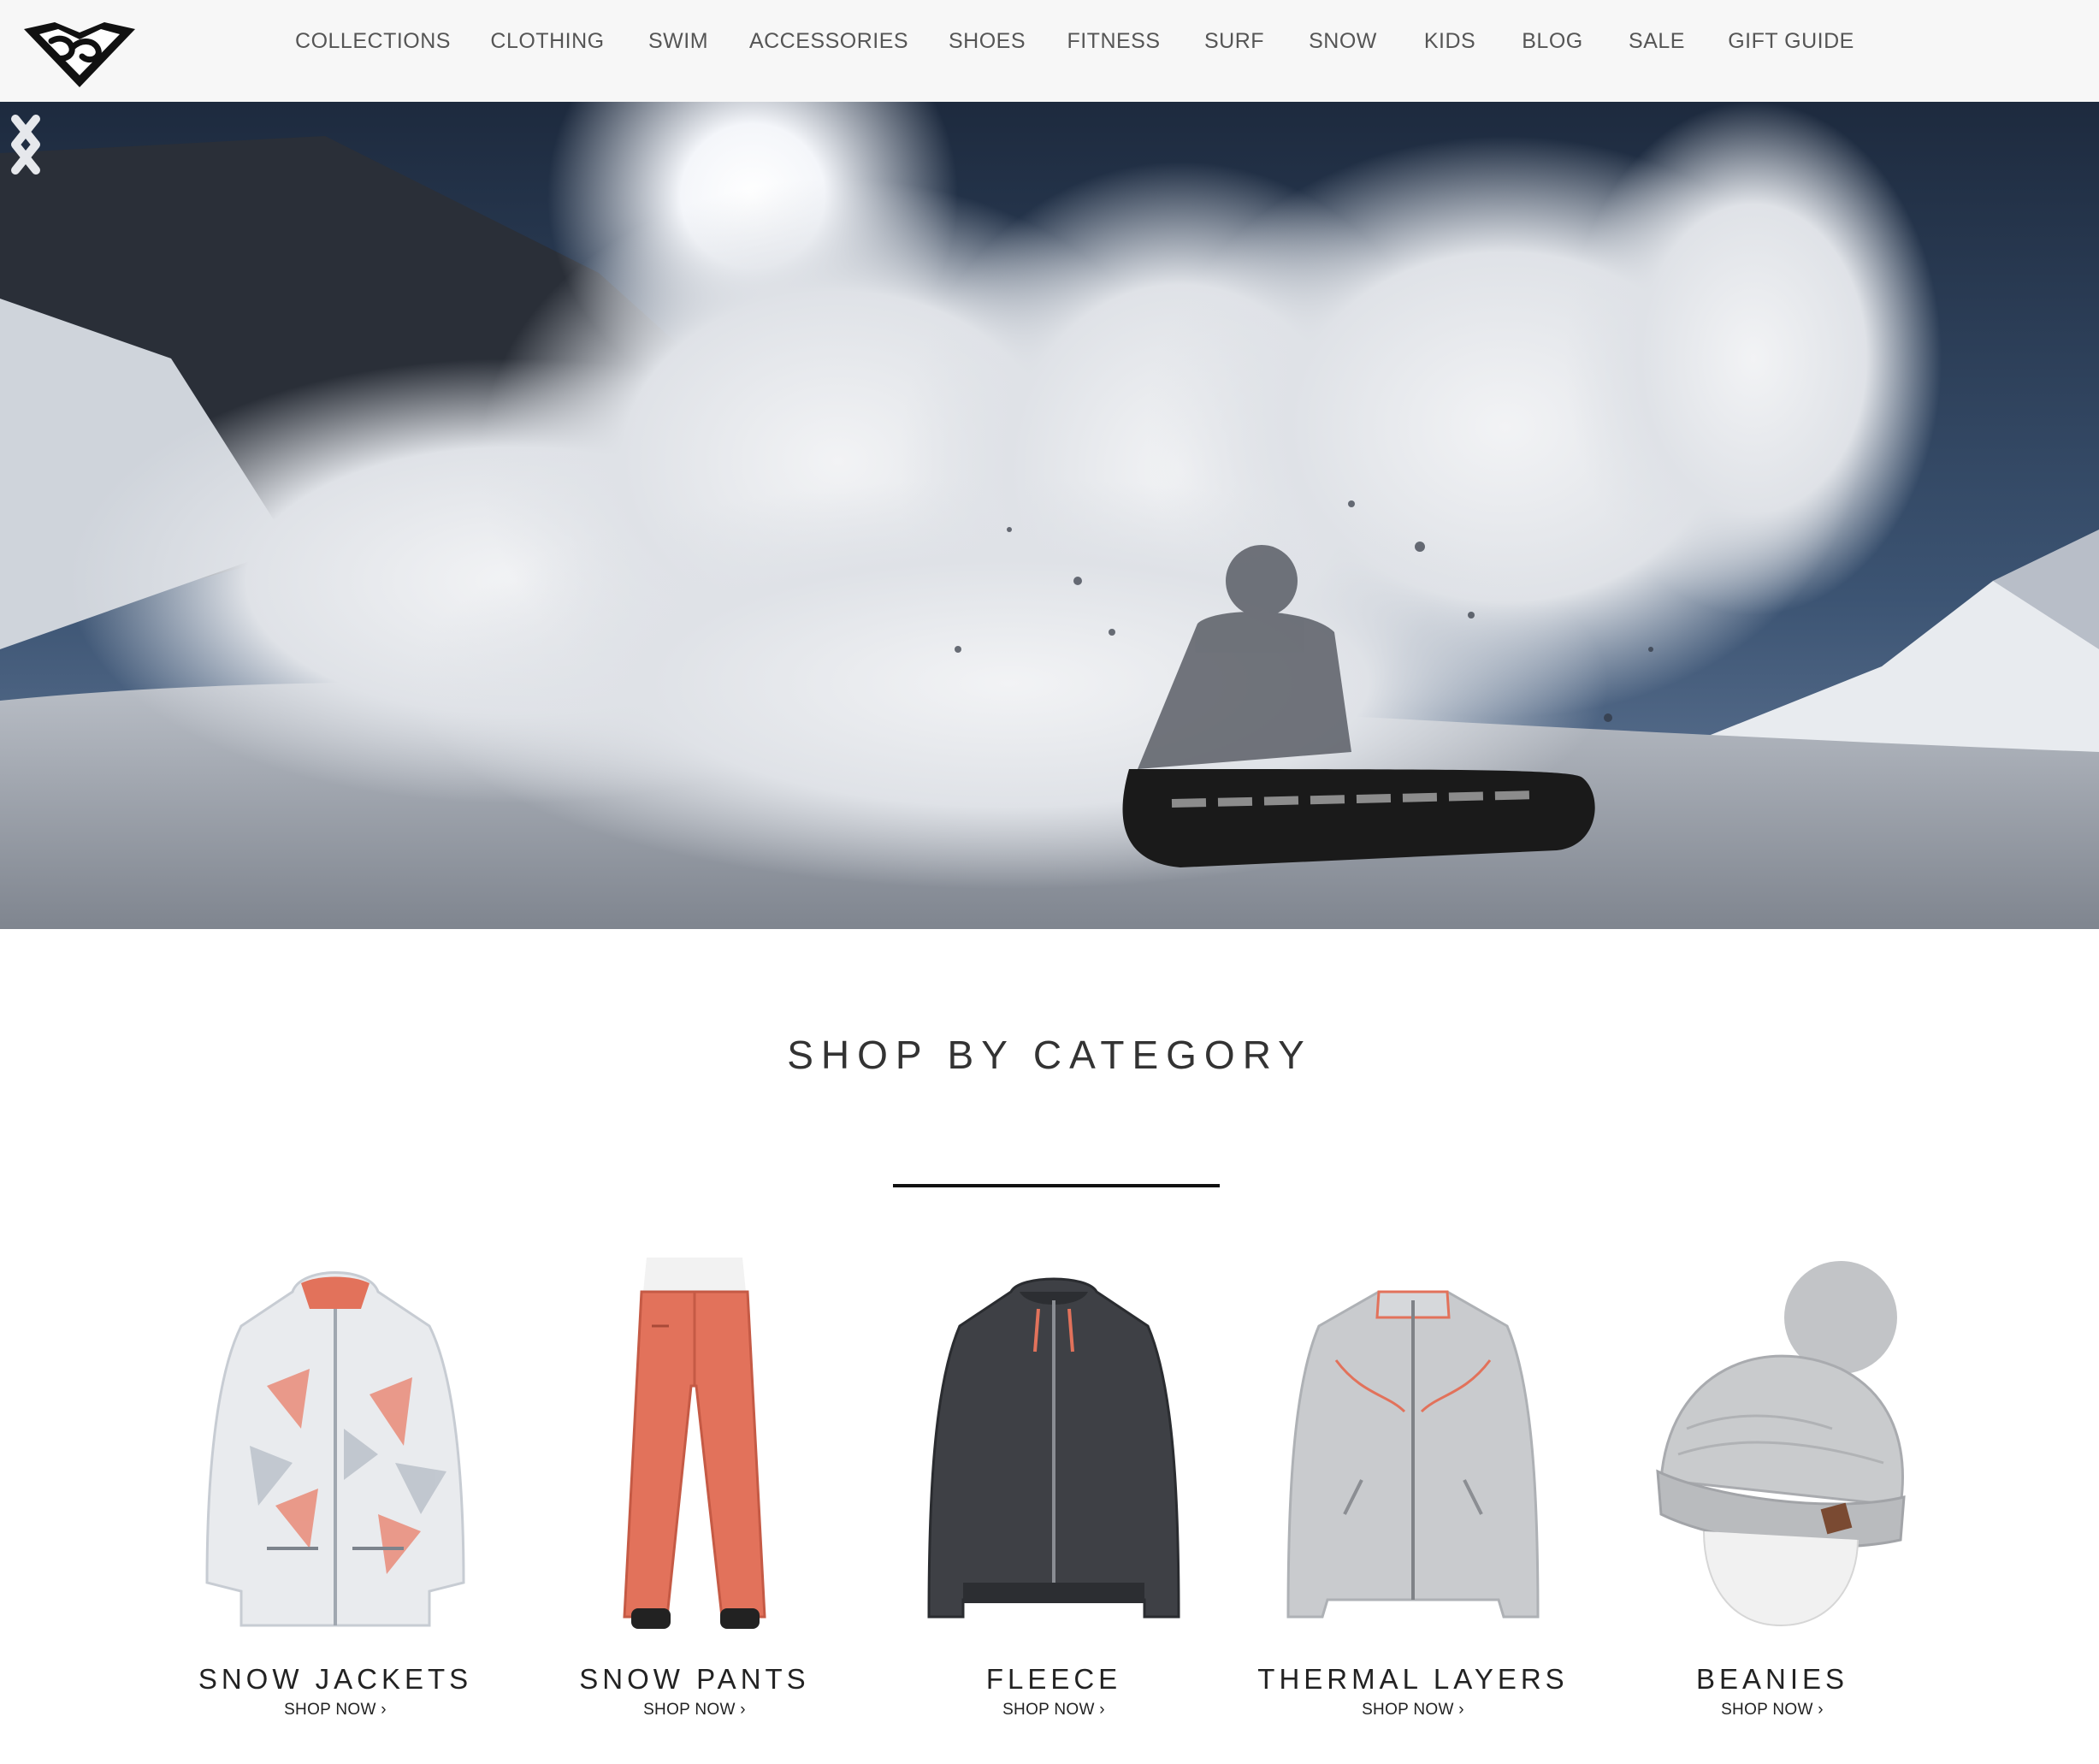 This screenshot has height=1764, width=2099. I want to click on category-title: SNOW JACKETS, so click(335, 1679).